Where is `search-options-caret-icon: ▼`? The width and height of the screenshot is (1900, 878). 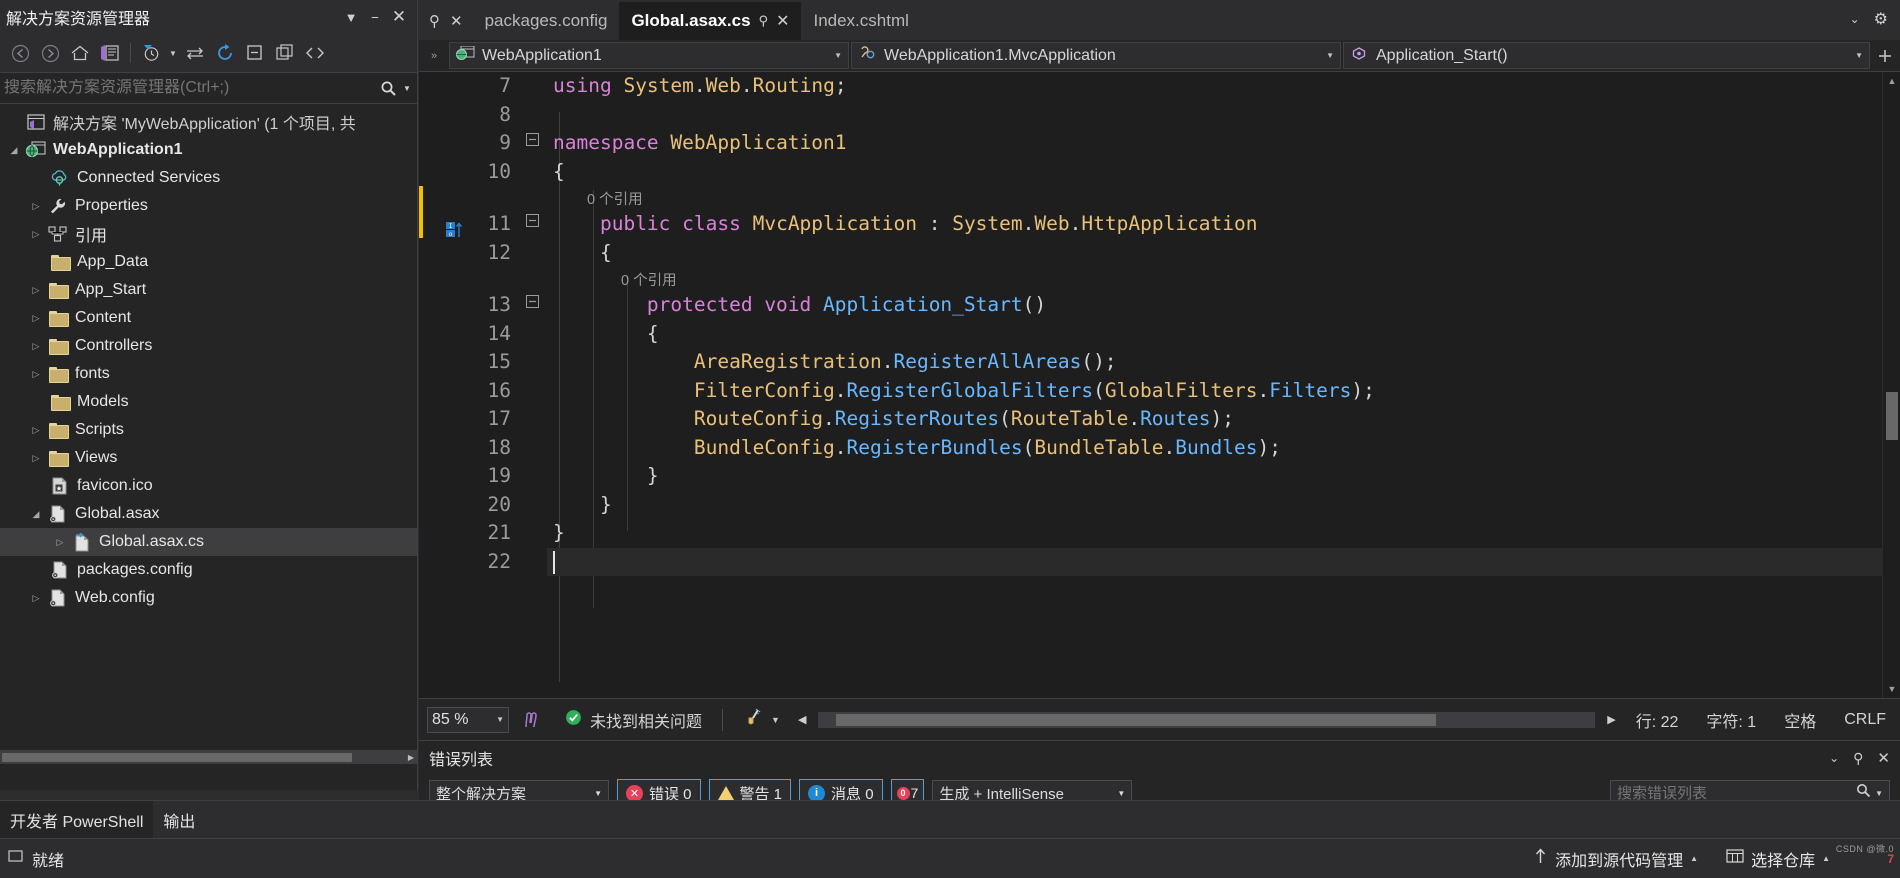
search-options-caret-icon: ▼ is located at coordinates (410, 88).